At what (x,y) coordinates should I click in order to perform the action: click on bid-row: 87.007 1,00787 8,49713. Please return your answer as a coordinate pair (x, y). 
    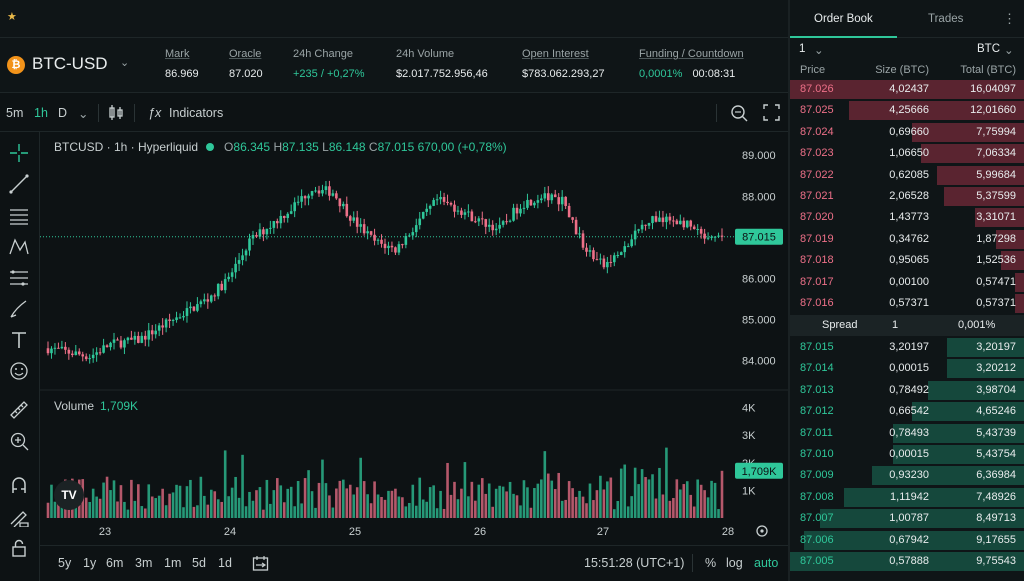
    Looking at the image, I should click on (907, 518).